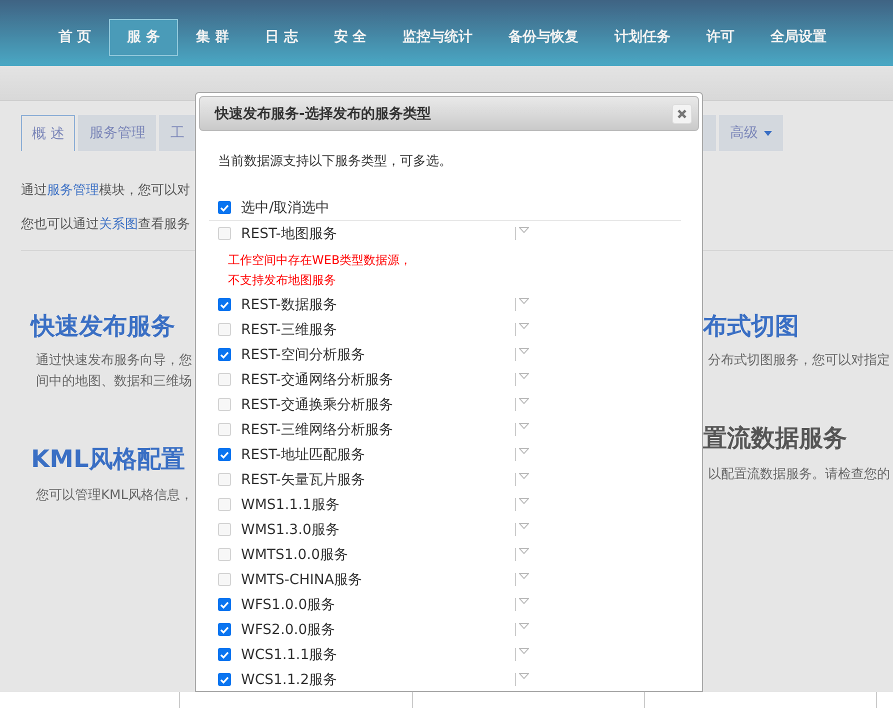 The width and height of the screenshot is (893, 708). Describe the element at coordinates (335, 162) in the screenshot. I see `dialog-intro: 当前数据源支持以下服务类型，可多选。` at that location.